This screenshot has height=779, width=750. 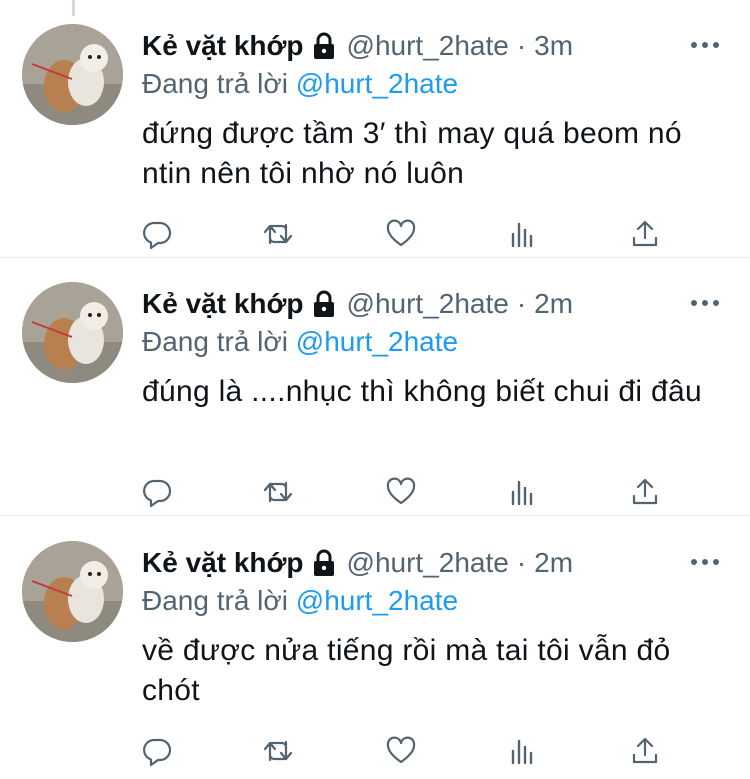 What do you see at coordinates (375, 515) in the screenshot?
I see `tweet-divider` at bounding box center [375, 515].